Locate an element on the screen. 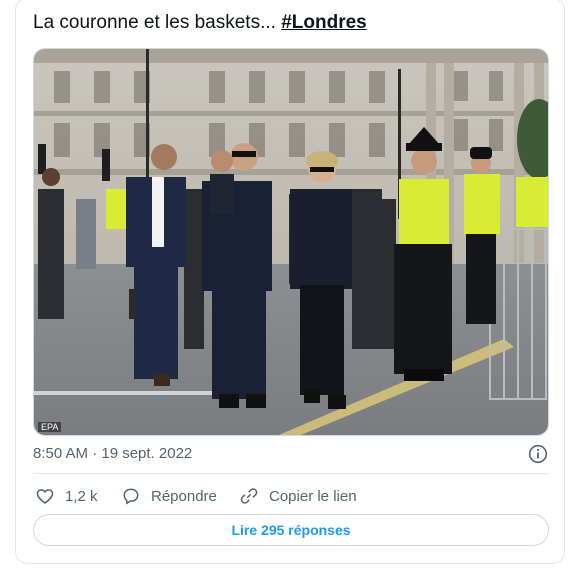 The image size is (577, 574). action-bar: 1,2 k Répondre Copier le lien is located at coordinates (293, 496).